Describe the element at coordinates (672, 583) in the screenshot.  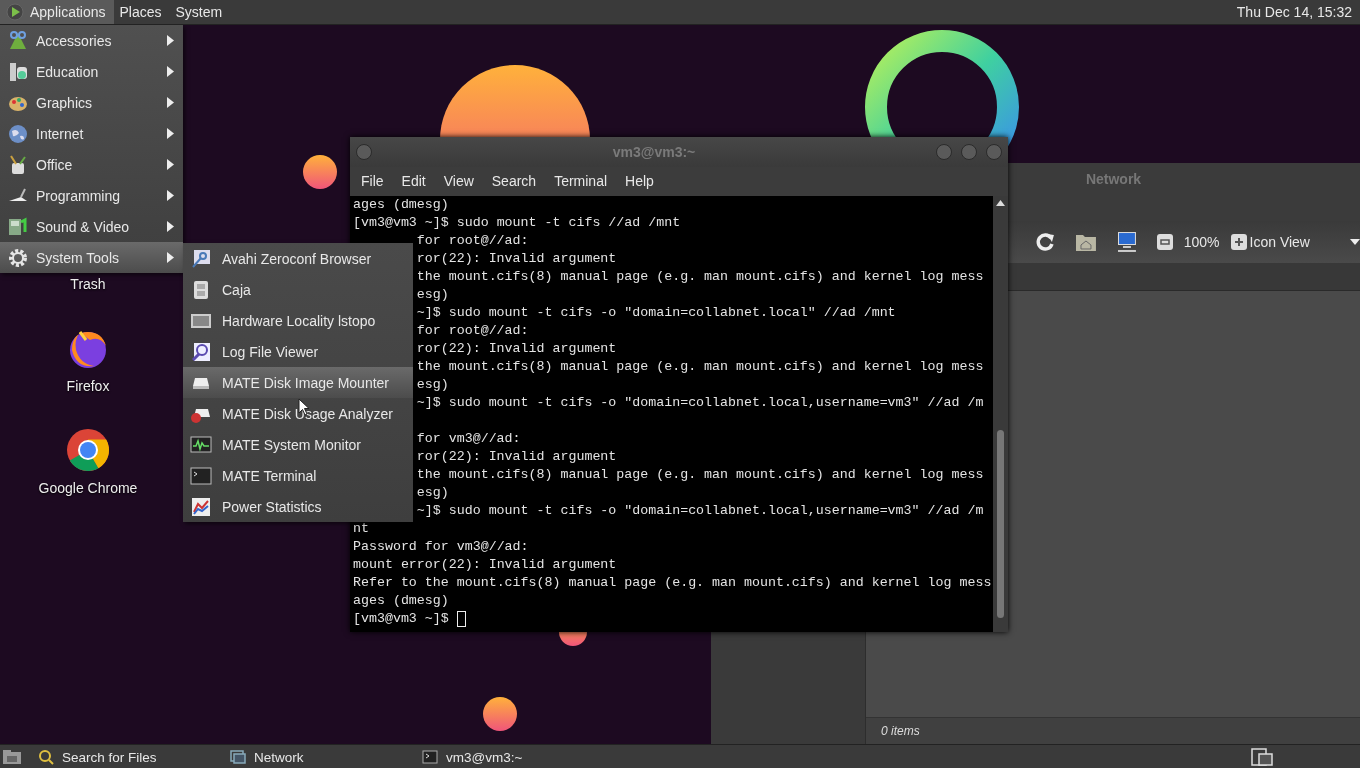
I see `terminal-line: Refer to the mount.cifs(8) manual page (e.g. man mount.cifs) and kernel log mess` at that location.